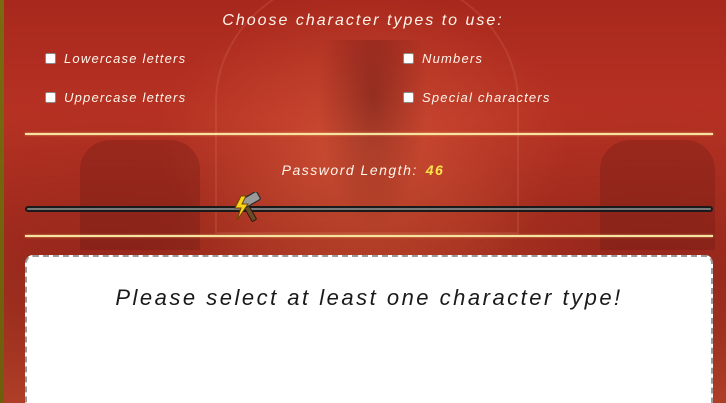 Image resolution: width=726 pixels, height=403 pixels. What do you see at coordinates (657, 195) in the screenshot?
I see `background-pillar-right` at bounding box center [657, 195].